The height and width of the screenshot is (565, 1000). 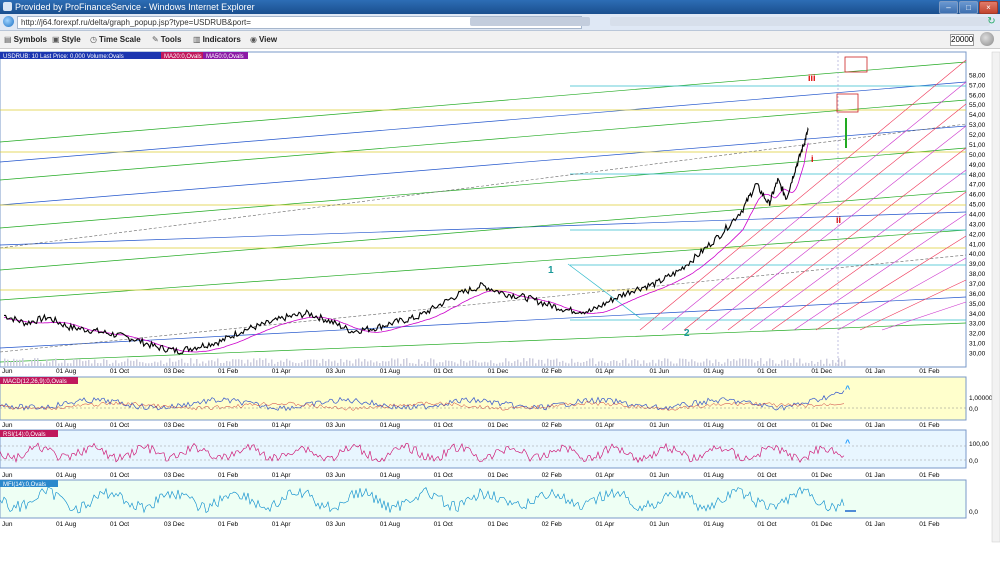 What do you see at coordinates (948, 7) in the screenshot?
I see `minimize-button: –` at bounding box center [948, 7].